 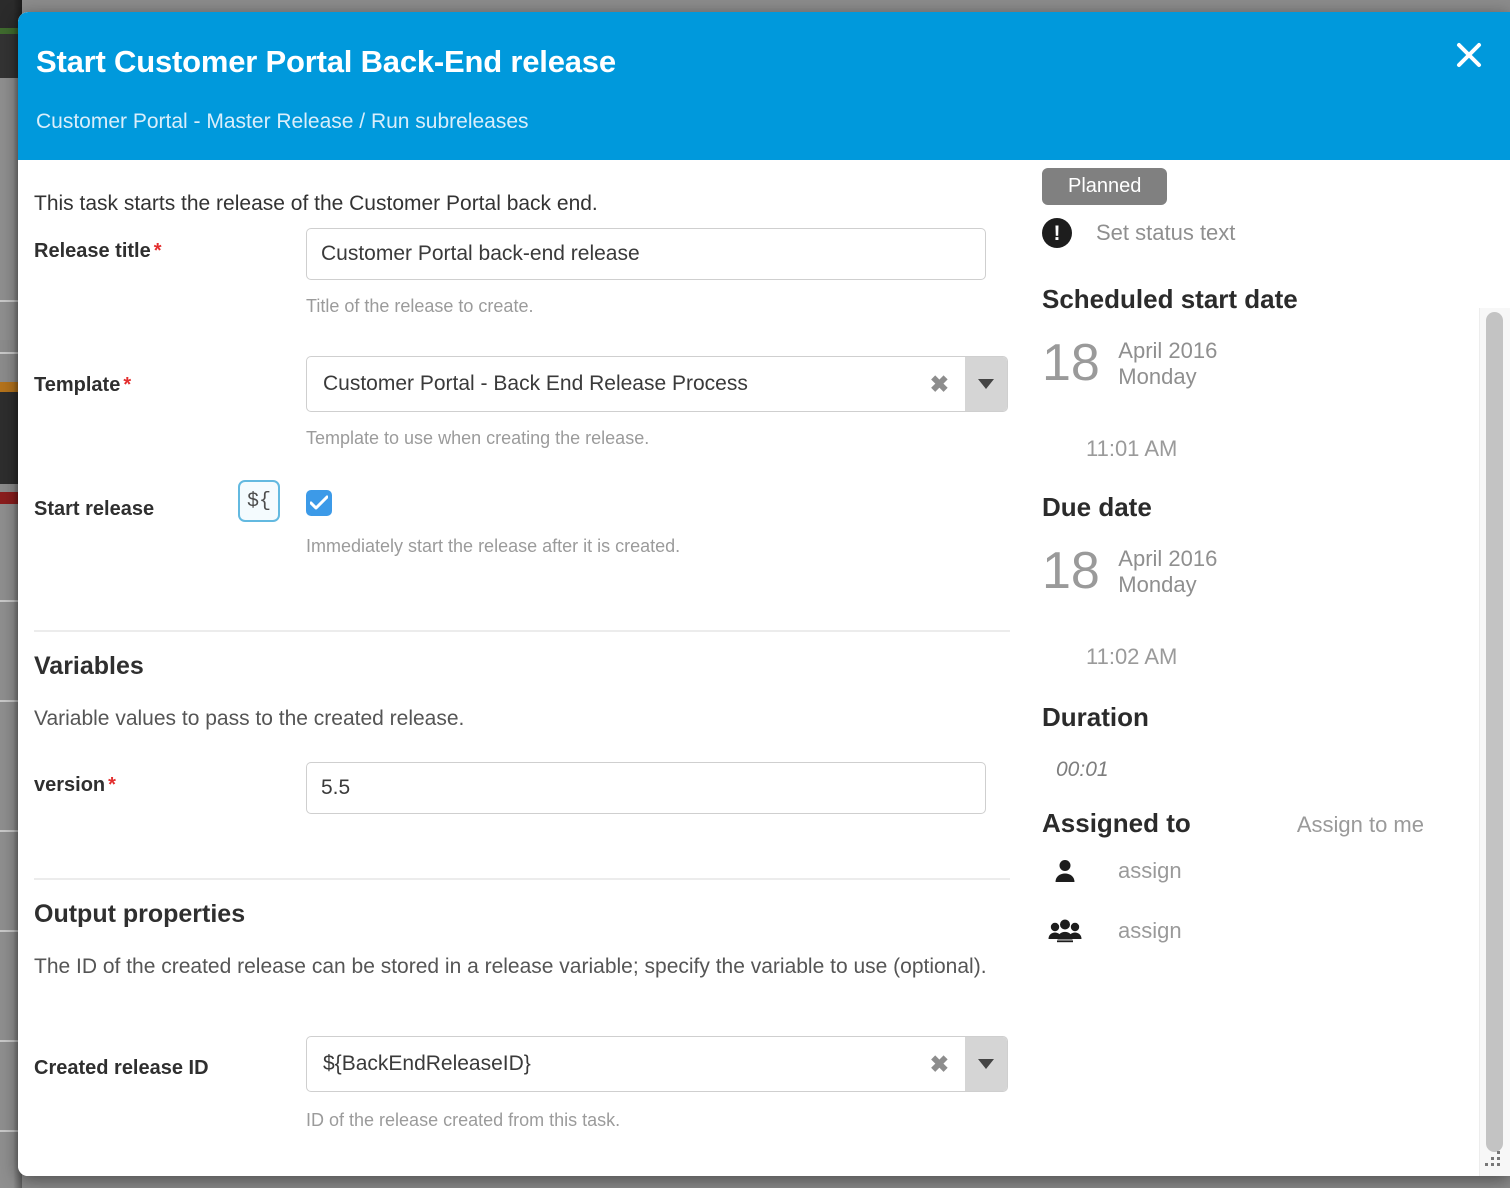 What do you see at coordinates (1065, 871) in the screenshot?
I see `user-icon` at bounding box center [1065, 871].